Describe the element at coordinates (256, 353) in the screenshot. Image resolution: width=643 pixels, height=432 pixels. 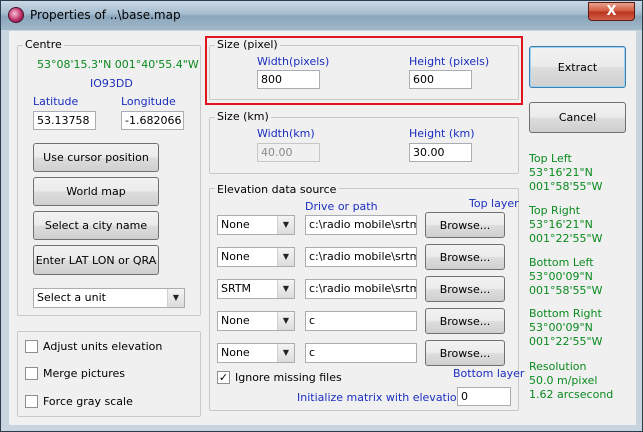
I see `source-type-select-5: None ▼` at that location.